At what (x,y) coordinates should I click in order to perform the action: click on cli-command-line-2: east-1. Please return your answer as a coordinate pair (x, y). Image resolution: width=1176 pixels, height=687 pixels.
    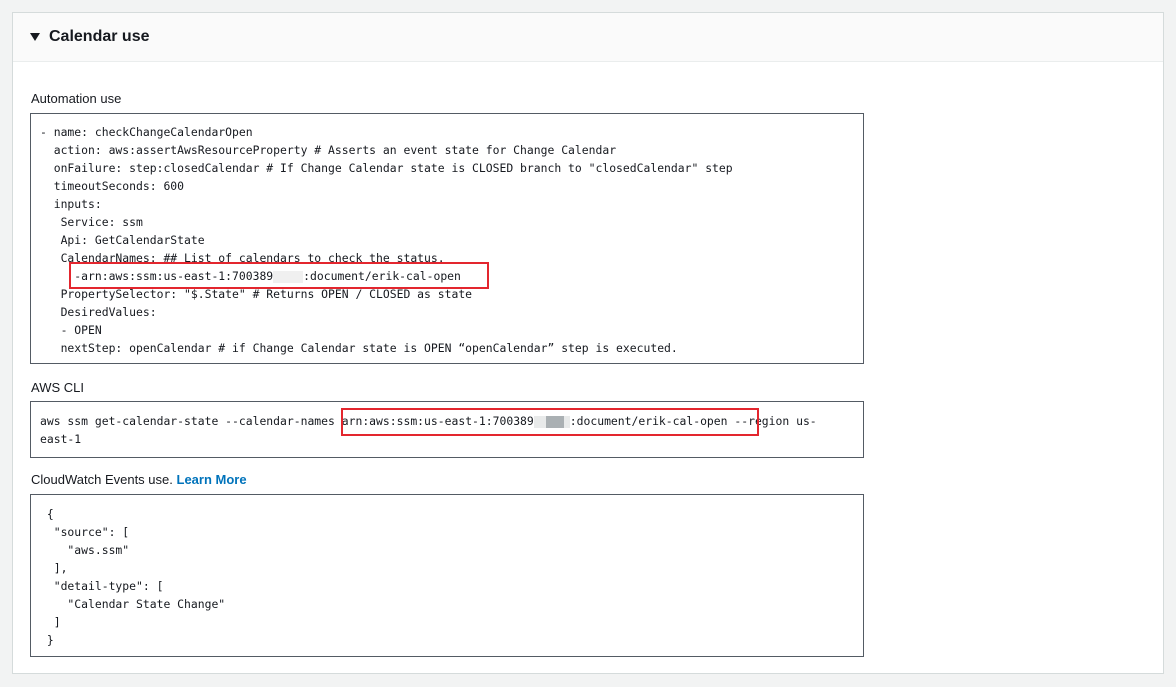
    Looking at the image, I should click on (61, 439).